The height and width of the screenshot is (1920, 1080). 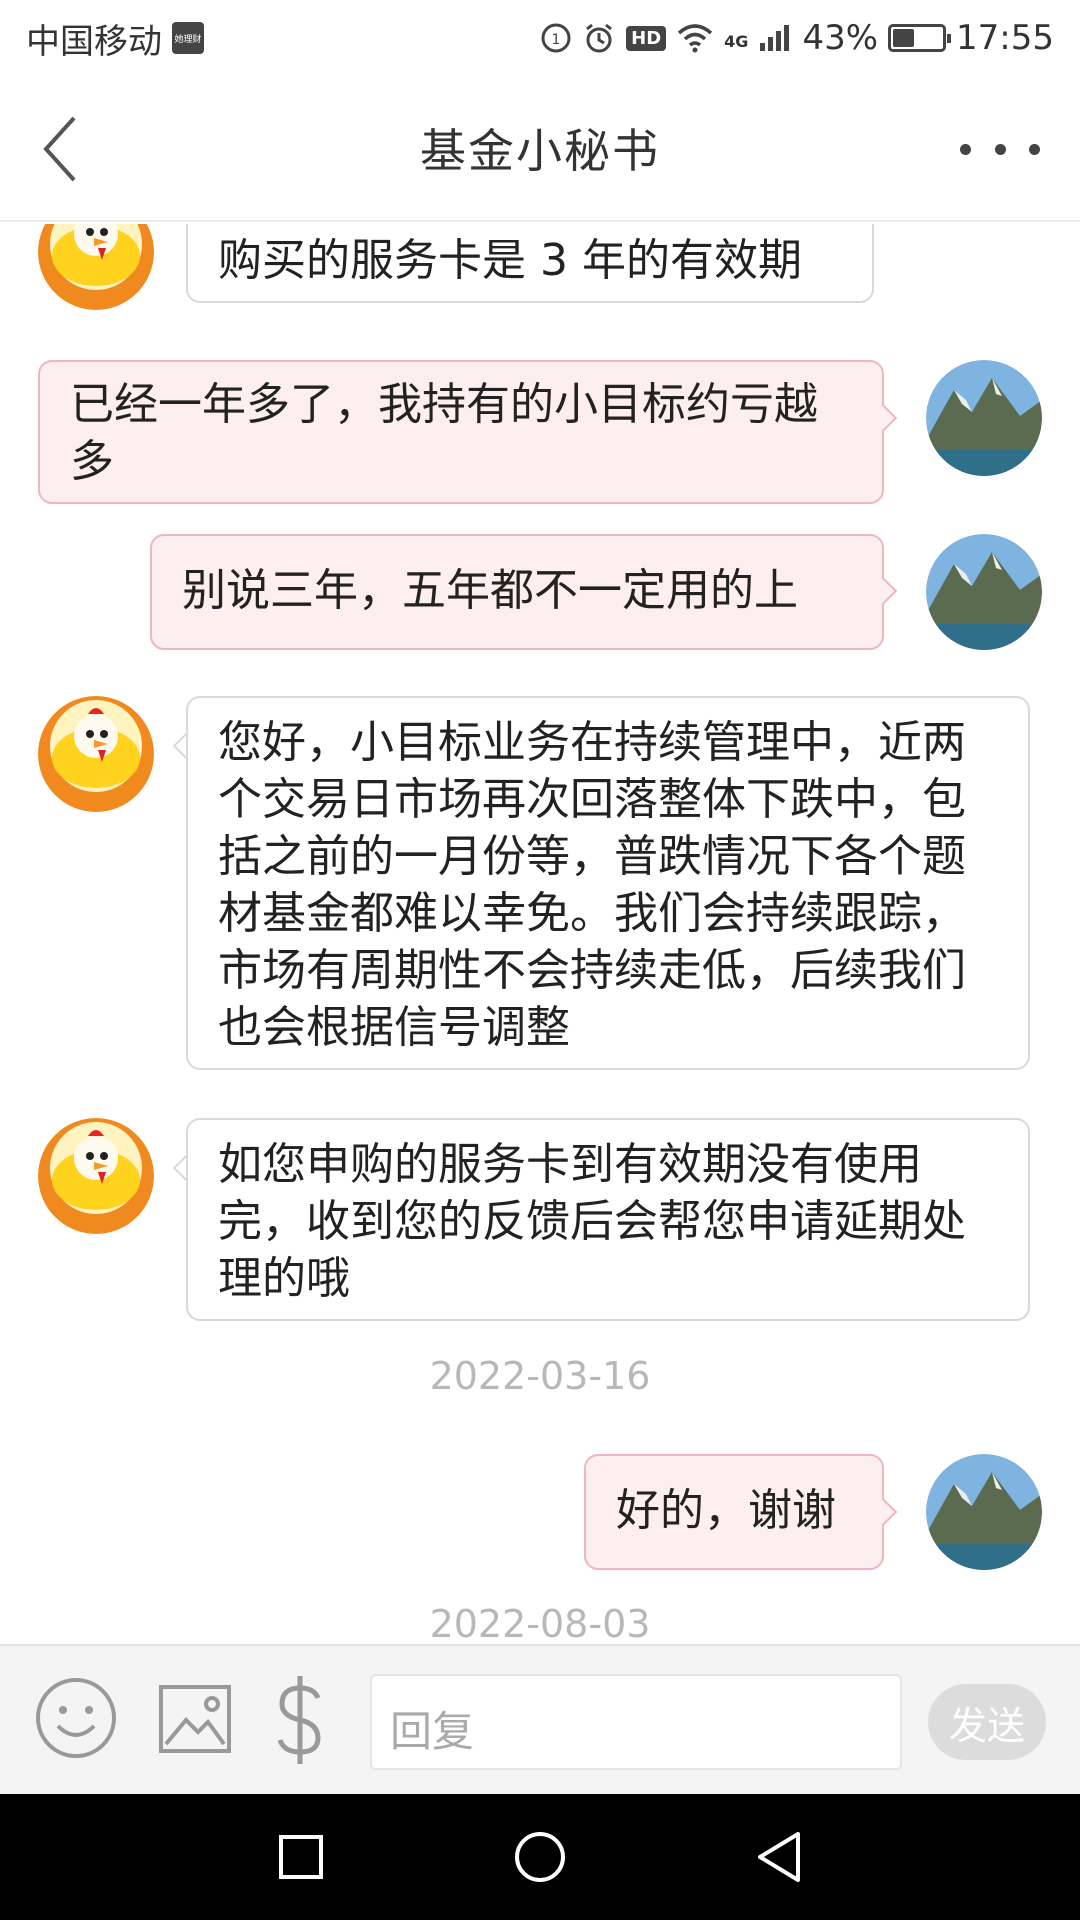 What do you see at coordinates (510, 260) in the screenshot?
I see `message-text: 购买的服务卡是 3 年的有效期` at bounding box center [510, 260].